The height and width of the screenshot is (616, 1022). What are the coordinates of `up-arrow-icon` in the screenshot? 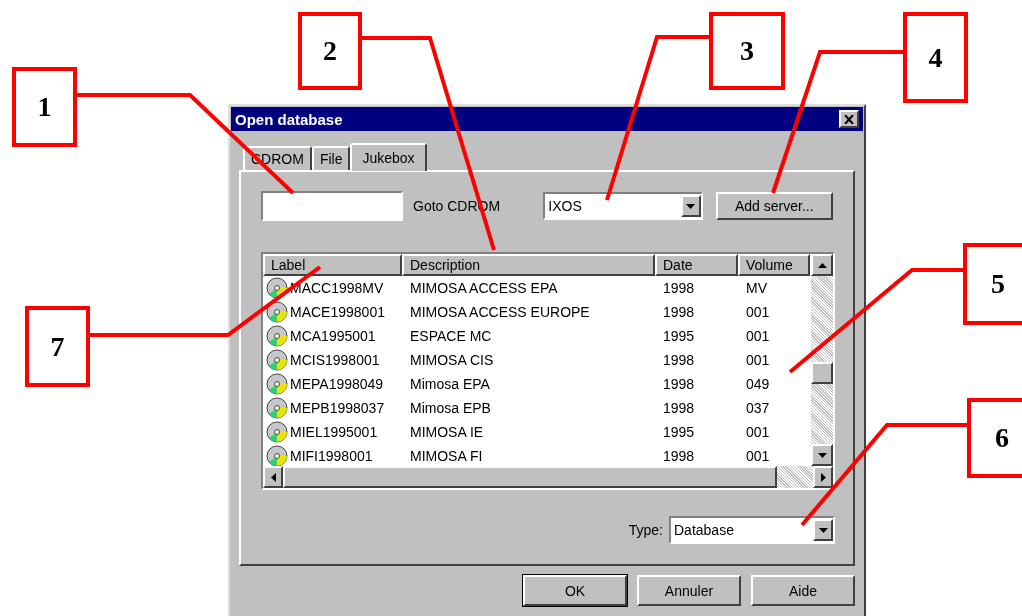 It's located at (822, 265).